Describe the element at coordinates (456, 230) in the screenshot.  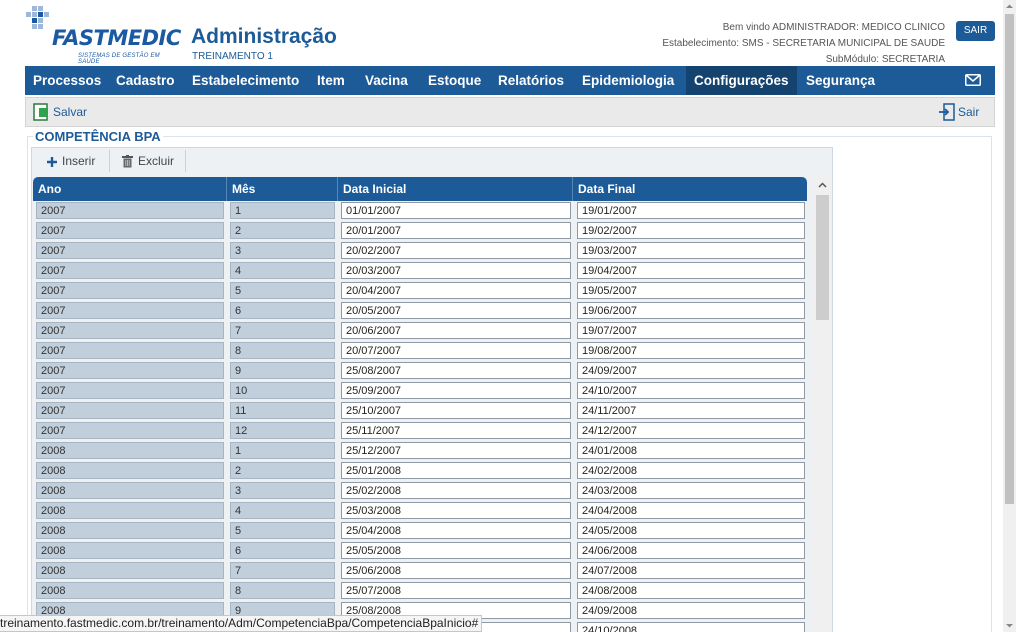
I see `cell-data-inicial: 20/01/2007` at that location.